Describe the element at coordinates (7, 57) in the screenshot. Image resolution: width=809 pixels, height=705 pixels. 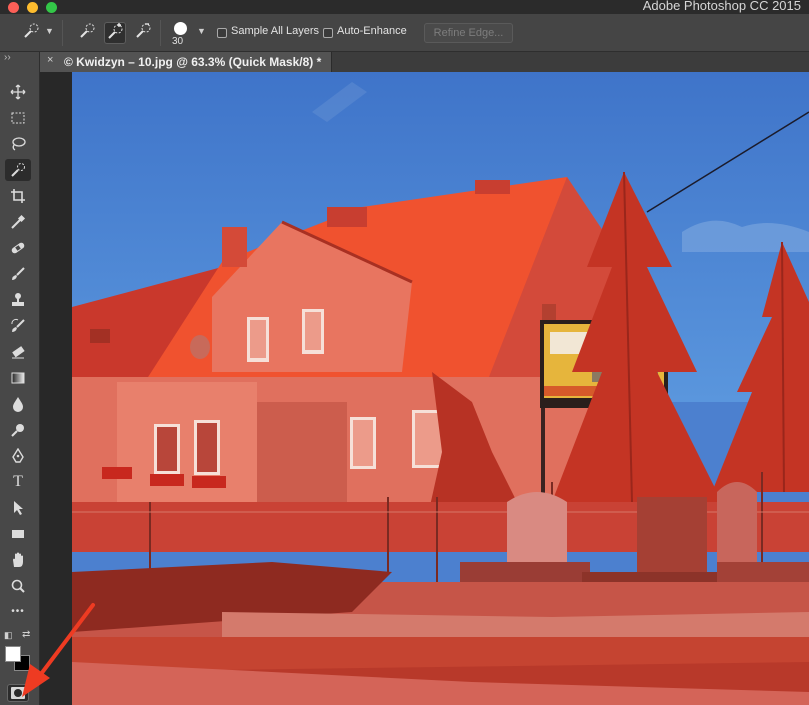
I see `collapse-panel-icon: ››` at that location.